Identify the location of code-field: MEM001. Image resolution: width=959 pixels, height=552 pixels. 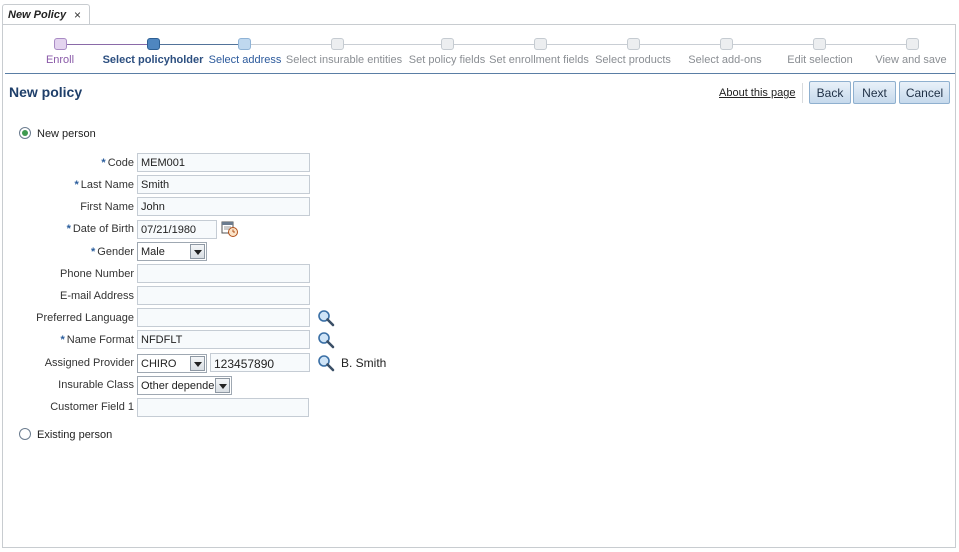
(223, 162).